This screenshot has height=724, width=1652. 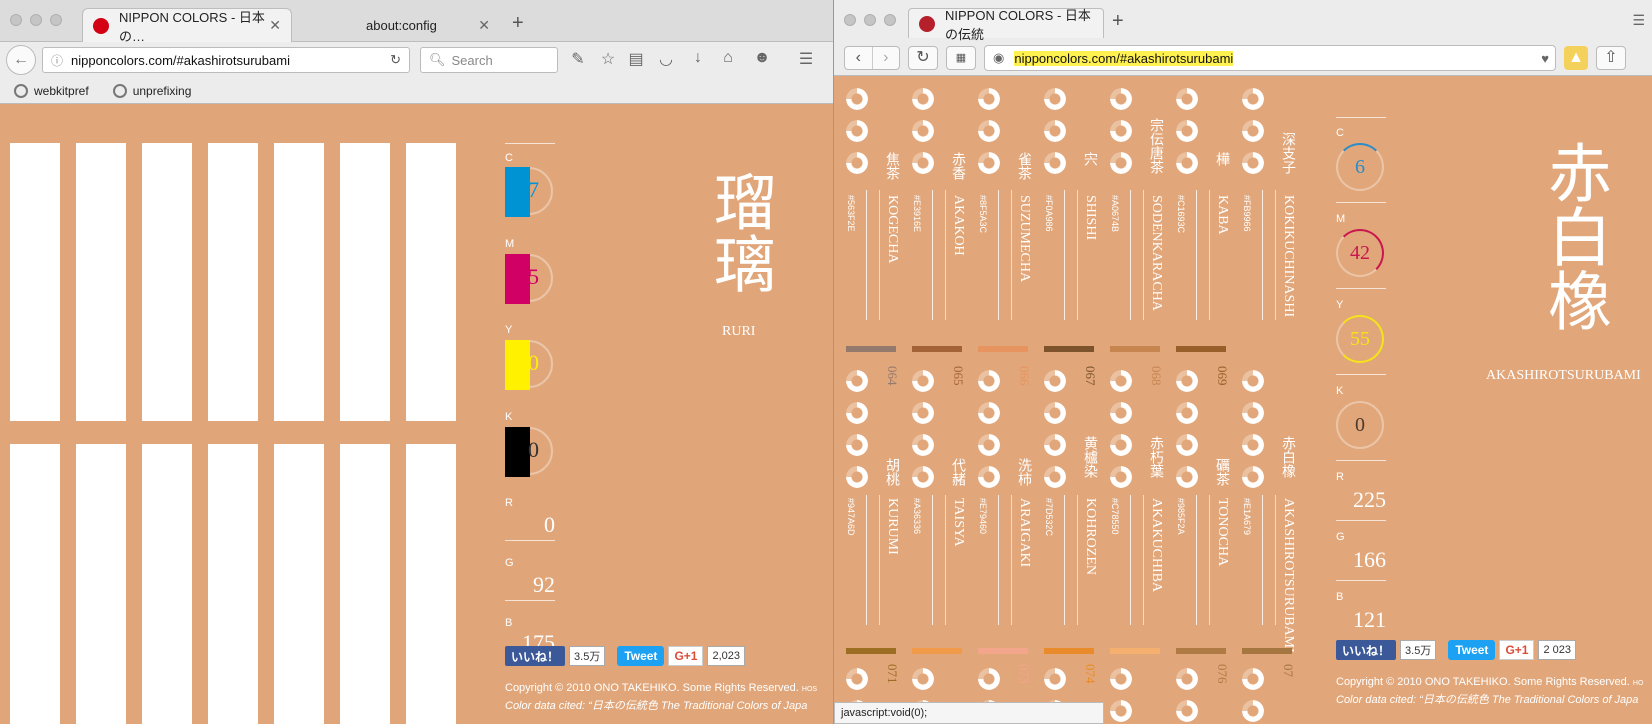 I want to click on bookmark-webkitpref: webkitpref, so click(x=51, y=91).